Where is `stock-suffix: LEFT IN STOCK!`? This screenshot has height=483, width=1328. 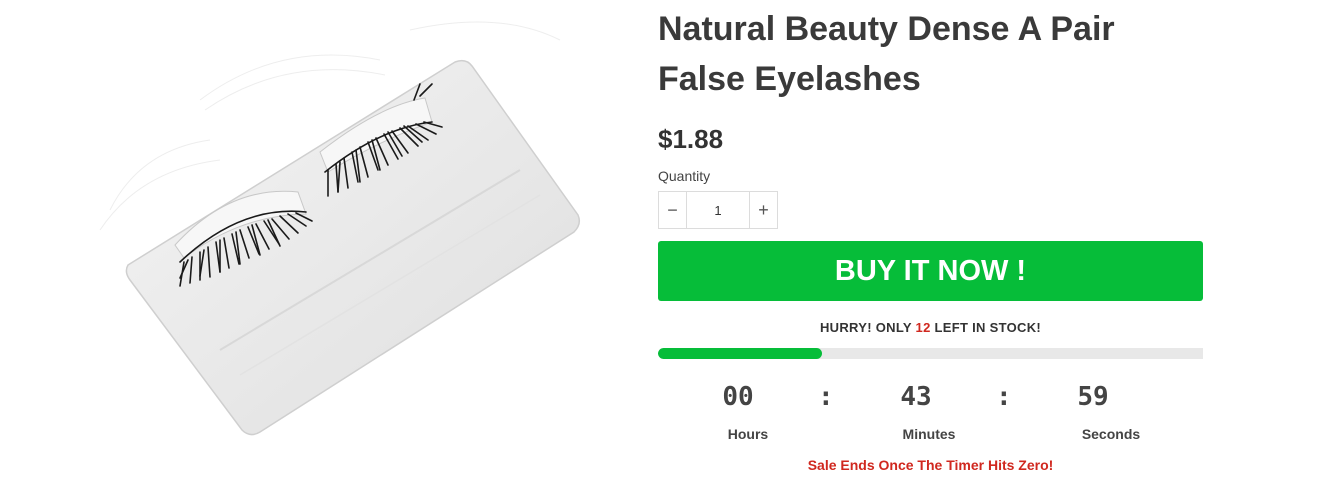 stock-suffix: LEFT IN STOCK! is located at coordinates (988, 327).